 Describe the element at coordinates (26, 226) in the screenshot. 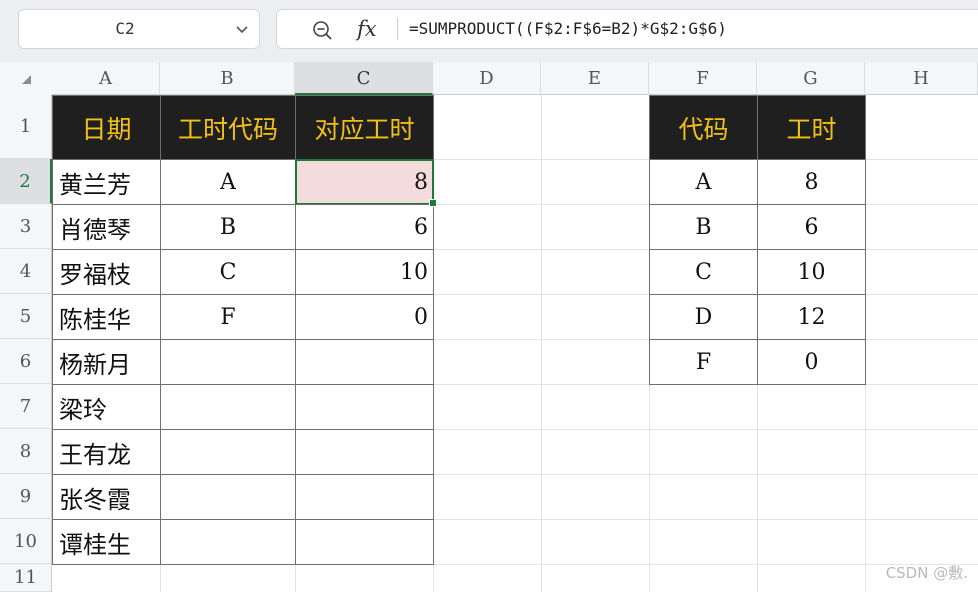

I see `row-header-3: 3` at that location.